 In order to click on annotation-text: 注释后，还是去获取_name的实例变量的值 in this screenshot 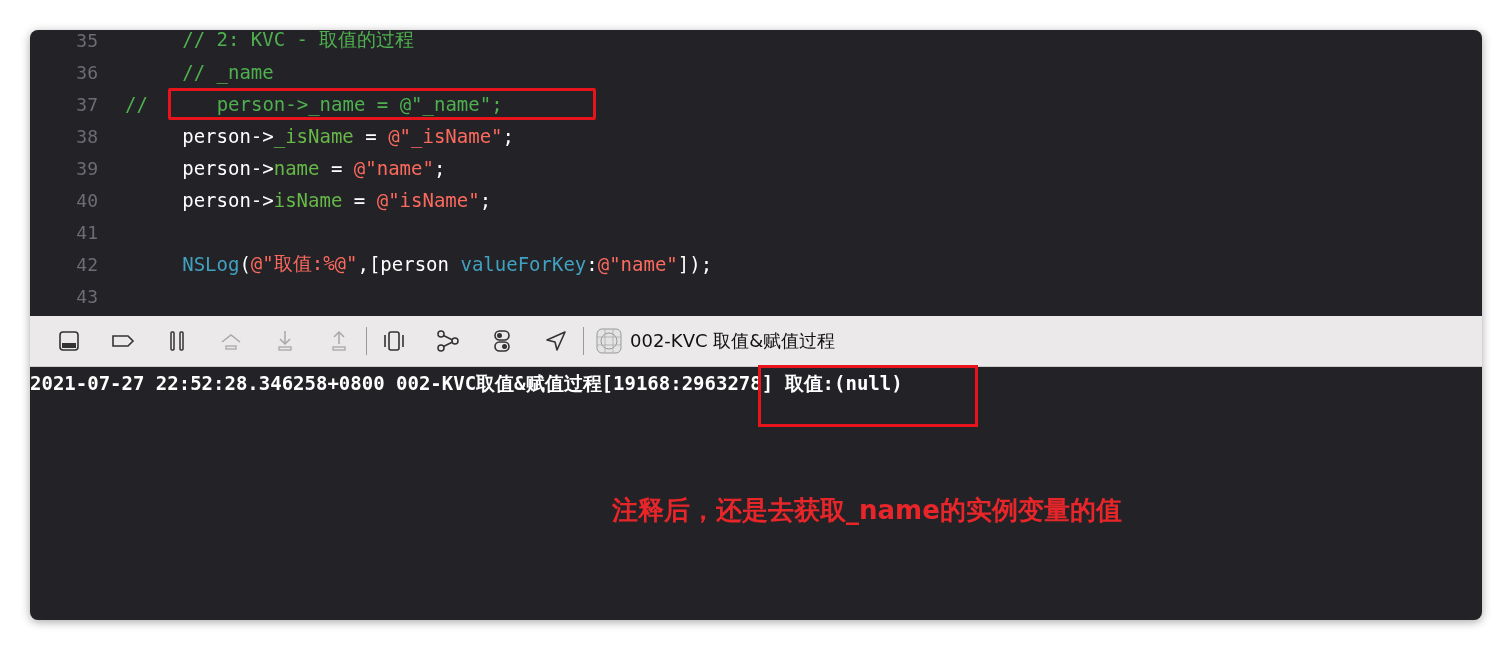, I will do `click(867, 510)`.